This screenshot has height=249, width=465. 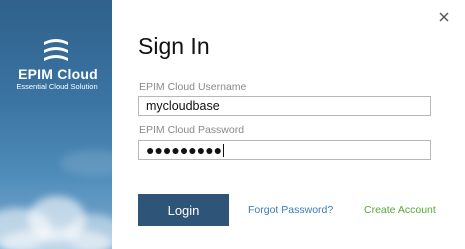 I want to click on username-field, so click(x=284, y=106).